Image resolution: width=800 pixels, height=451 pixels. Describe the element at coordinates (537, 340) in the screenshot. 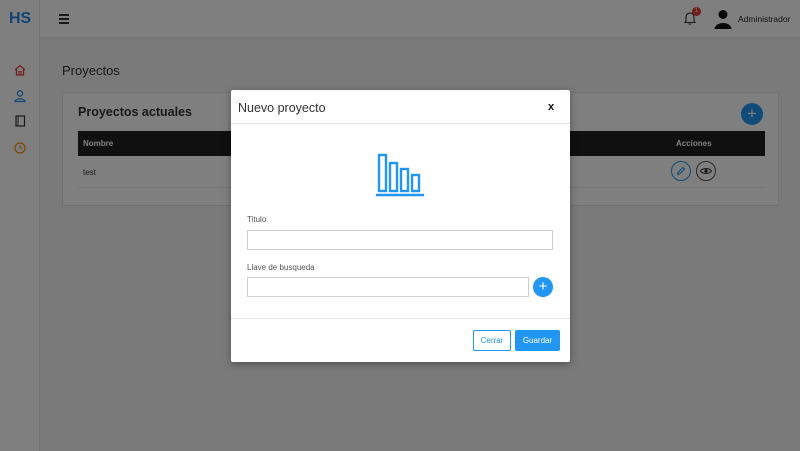

I see `save-button: Guardar` at that location.